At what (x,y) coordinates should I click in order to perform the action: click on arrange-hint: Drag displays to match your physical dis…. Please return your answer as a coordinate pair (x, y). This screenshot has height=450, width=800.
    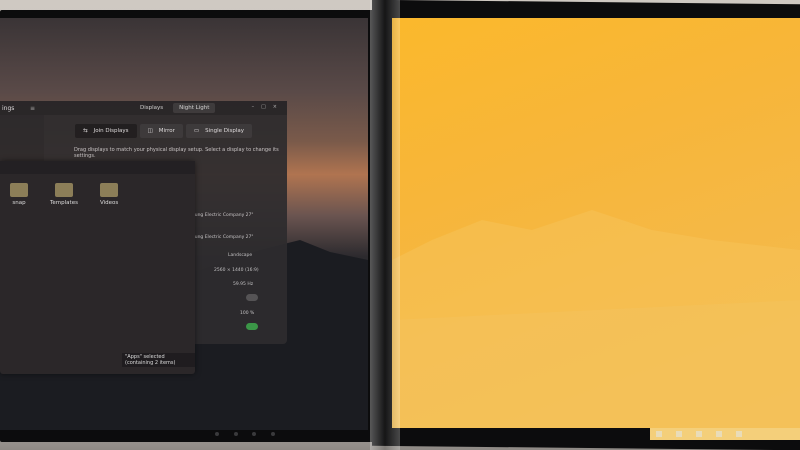
    Looking at the image, I should click on (176, 153).